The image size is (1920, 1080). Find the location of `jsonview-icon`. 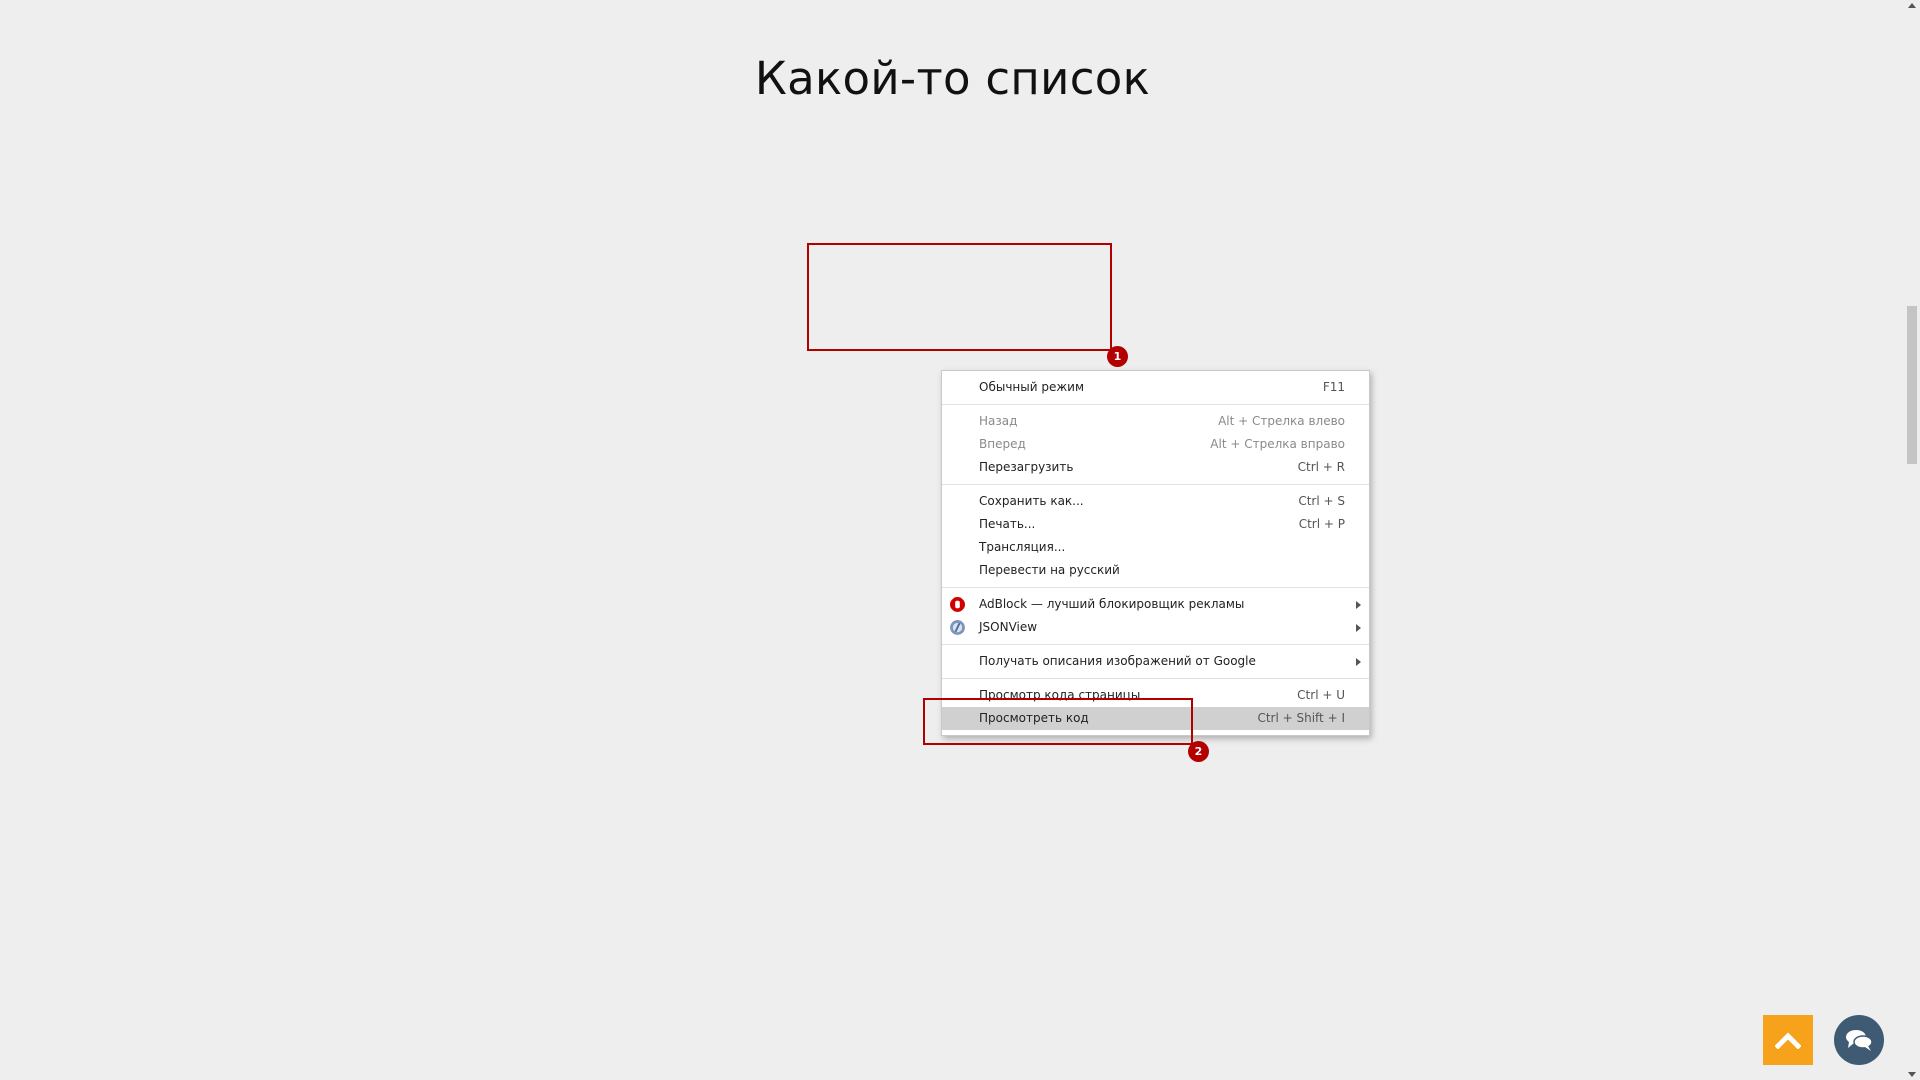

jsonview-icon is located at coordinates (957, 627).